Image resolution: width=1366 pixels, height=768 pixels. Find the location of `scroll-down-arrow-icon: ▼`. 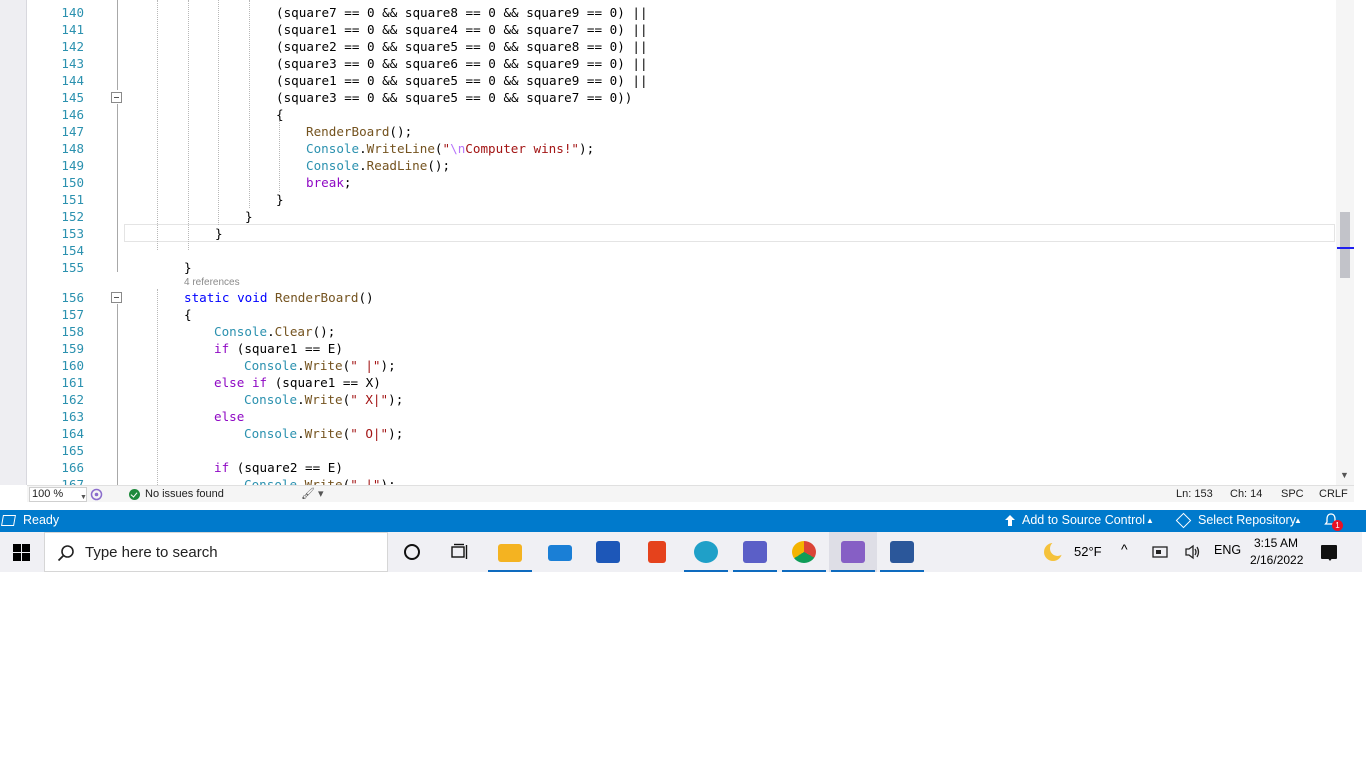

scroll-down-arrow-icon: ▼ is located at coordinates (1344, 475).